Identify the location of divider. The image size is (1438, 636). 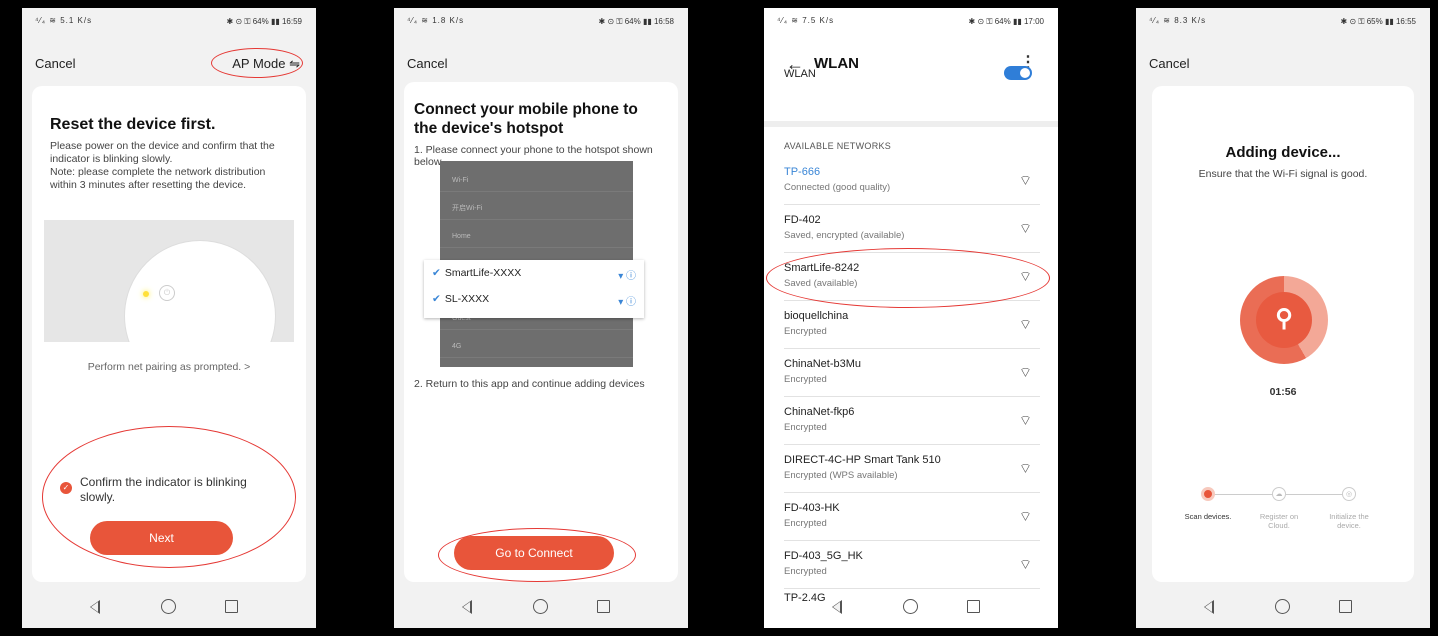
(911, 124).